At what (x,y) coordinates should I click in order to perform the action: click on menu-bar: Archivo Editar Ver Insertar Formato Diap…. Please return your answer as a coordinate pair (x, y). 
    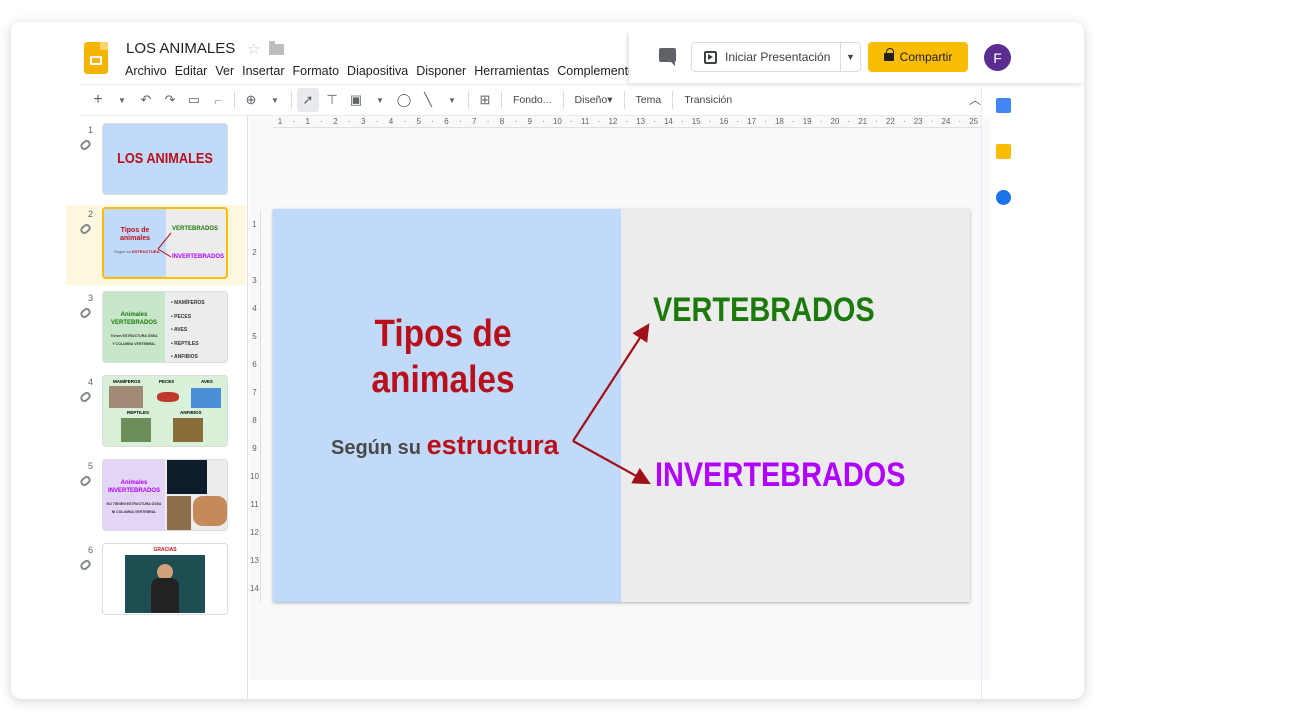
    Looking at the image, I should click on (375, 71).